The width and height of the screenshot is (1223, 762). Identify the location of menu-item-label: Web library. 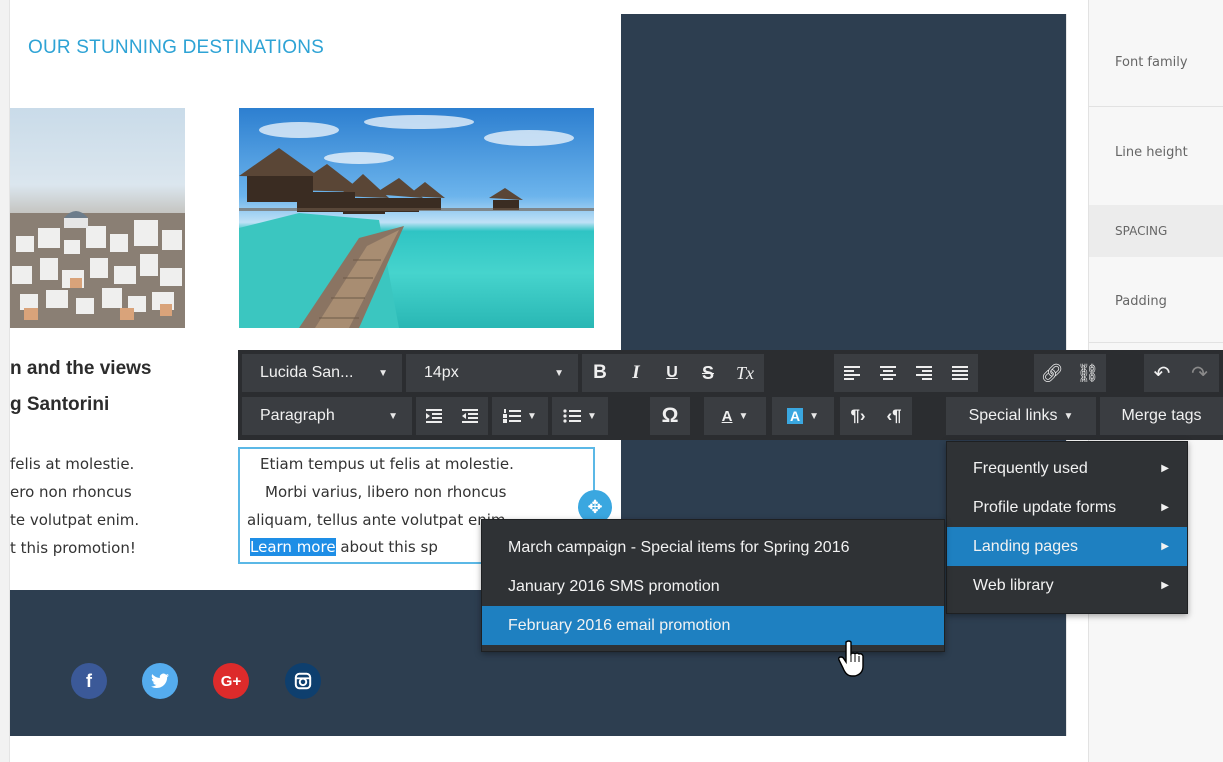
(1013, 585).